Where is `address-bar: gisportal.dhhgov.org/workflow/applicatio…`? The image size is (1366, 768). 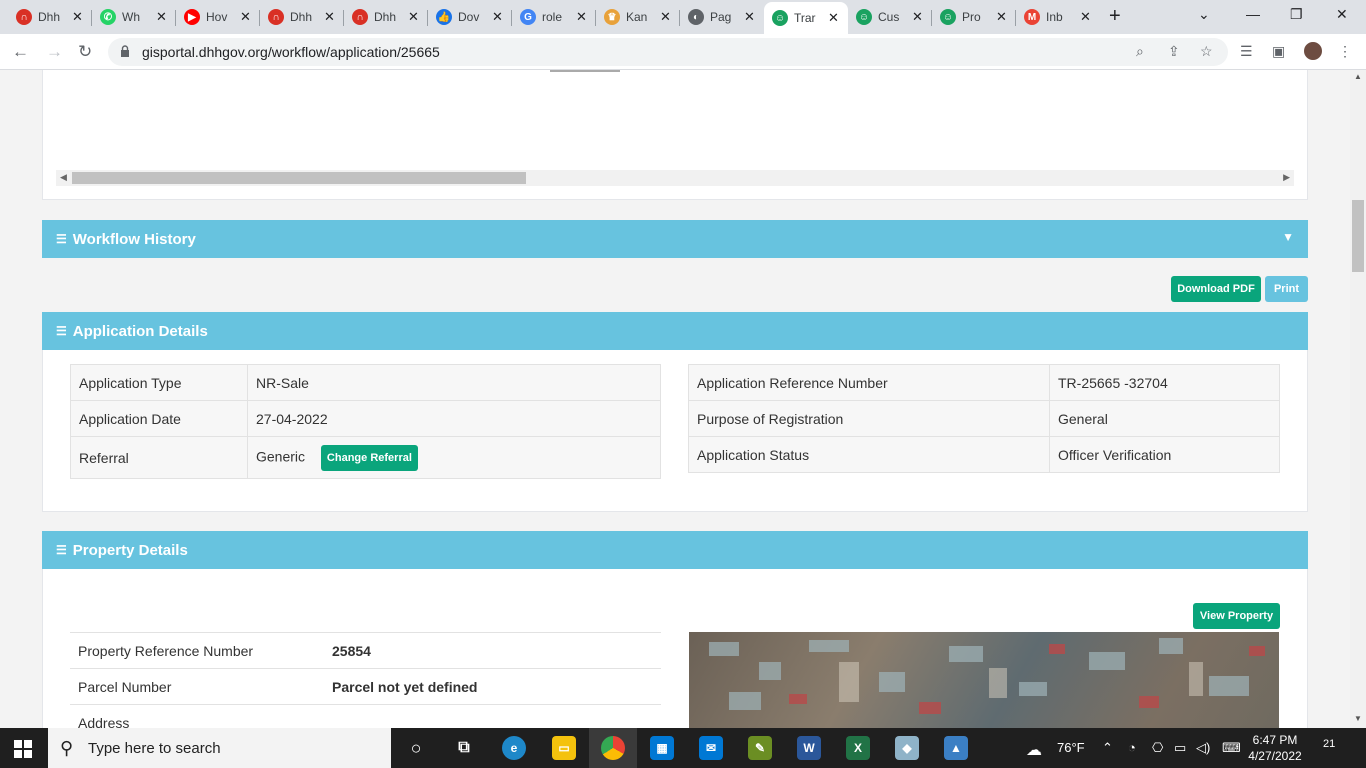 address-bar: gisportal.dhhgov.org/workflow/applicatio… is located at coordinates (668, 52).